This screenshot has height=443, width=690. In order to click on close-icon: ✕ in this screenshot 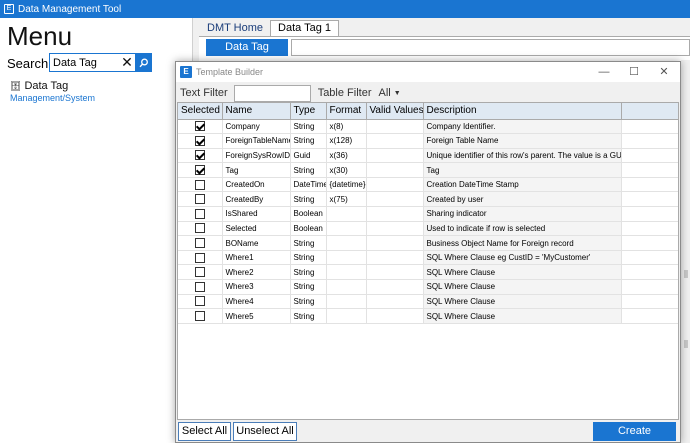, I will do `click(664, 72)`.